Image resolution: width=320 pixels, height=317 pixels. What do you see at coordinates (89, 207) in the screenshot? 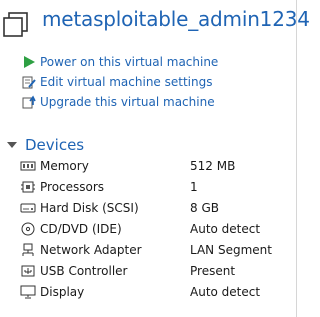
I see `device-name: Hard Disk (SCSI)` at bounding box center [89, 207].